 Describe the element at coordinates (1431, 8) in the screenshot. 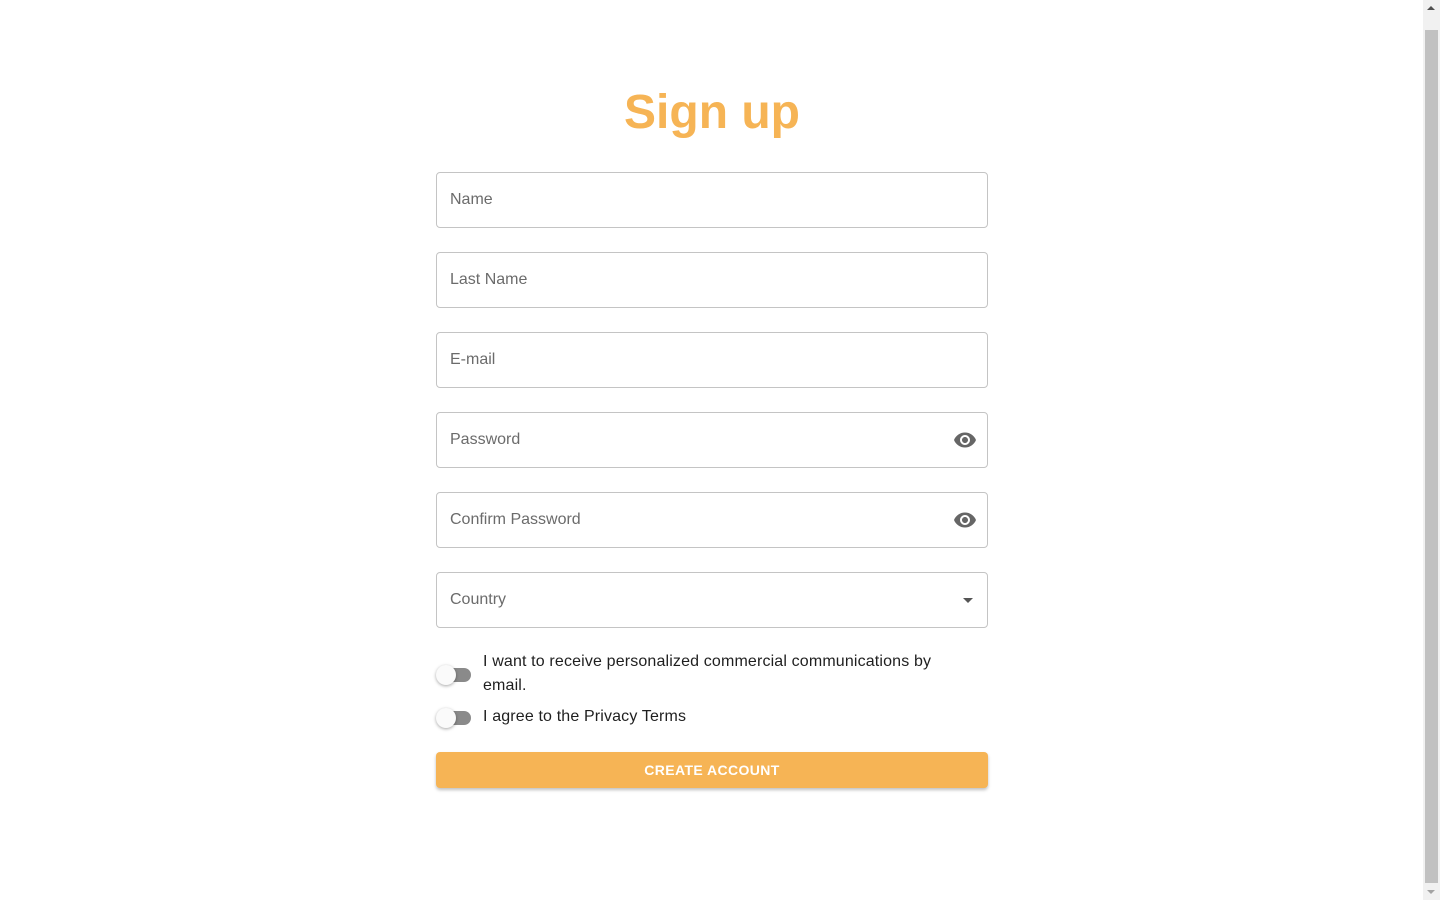

I see `scroll-up-arrow-icon` at that location.